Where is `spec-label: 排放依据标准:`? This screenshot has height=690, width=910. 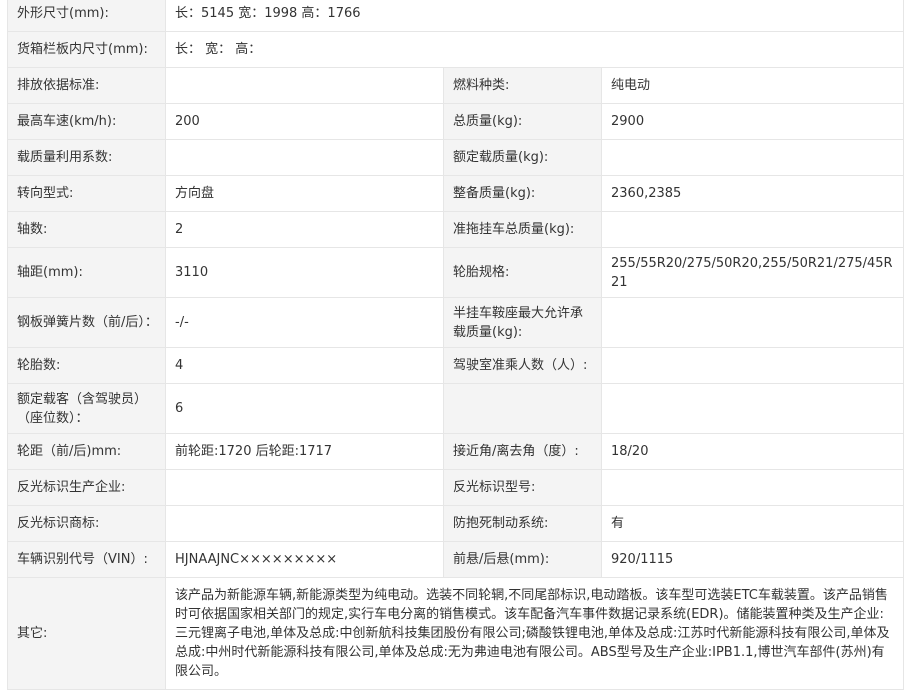 spec-label: 排放依据标准: is located at coordinates (86, 85).